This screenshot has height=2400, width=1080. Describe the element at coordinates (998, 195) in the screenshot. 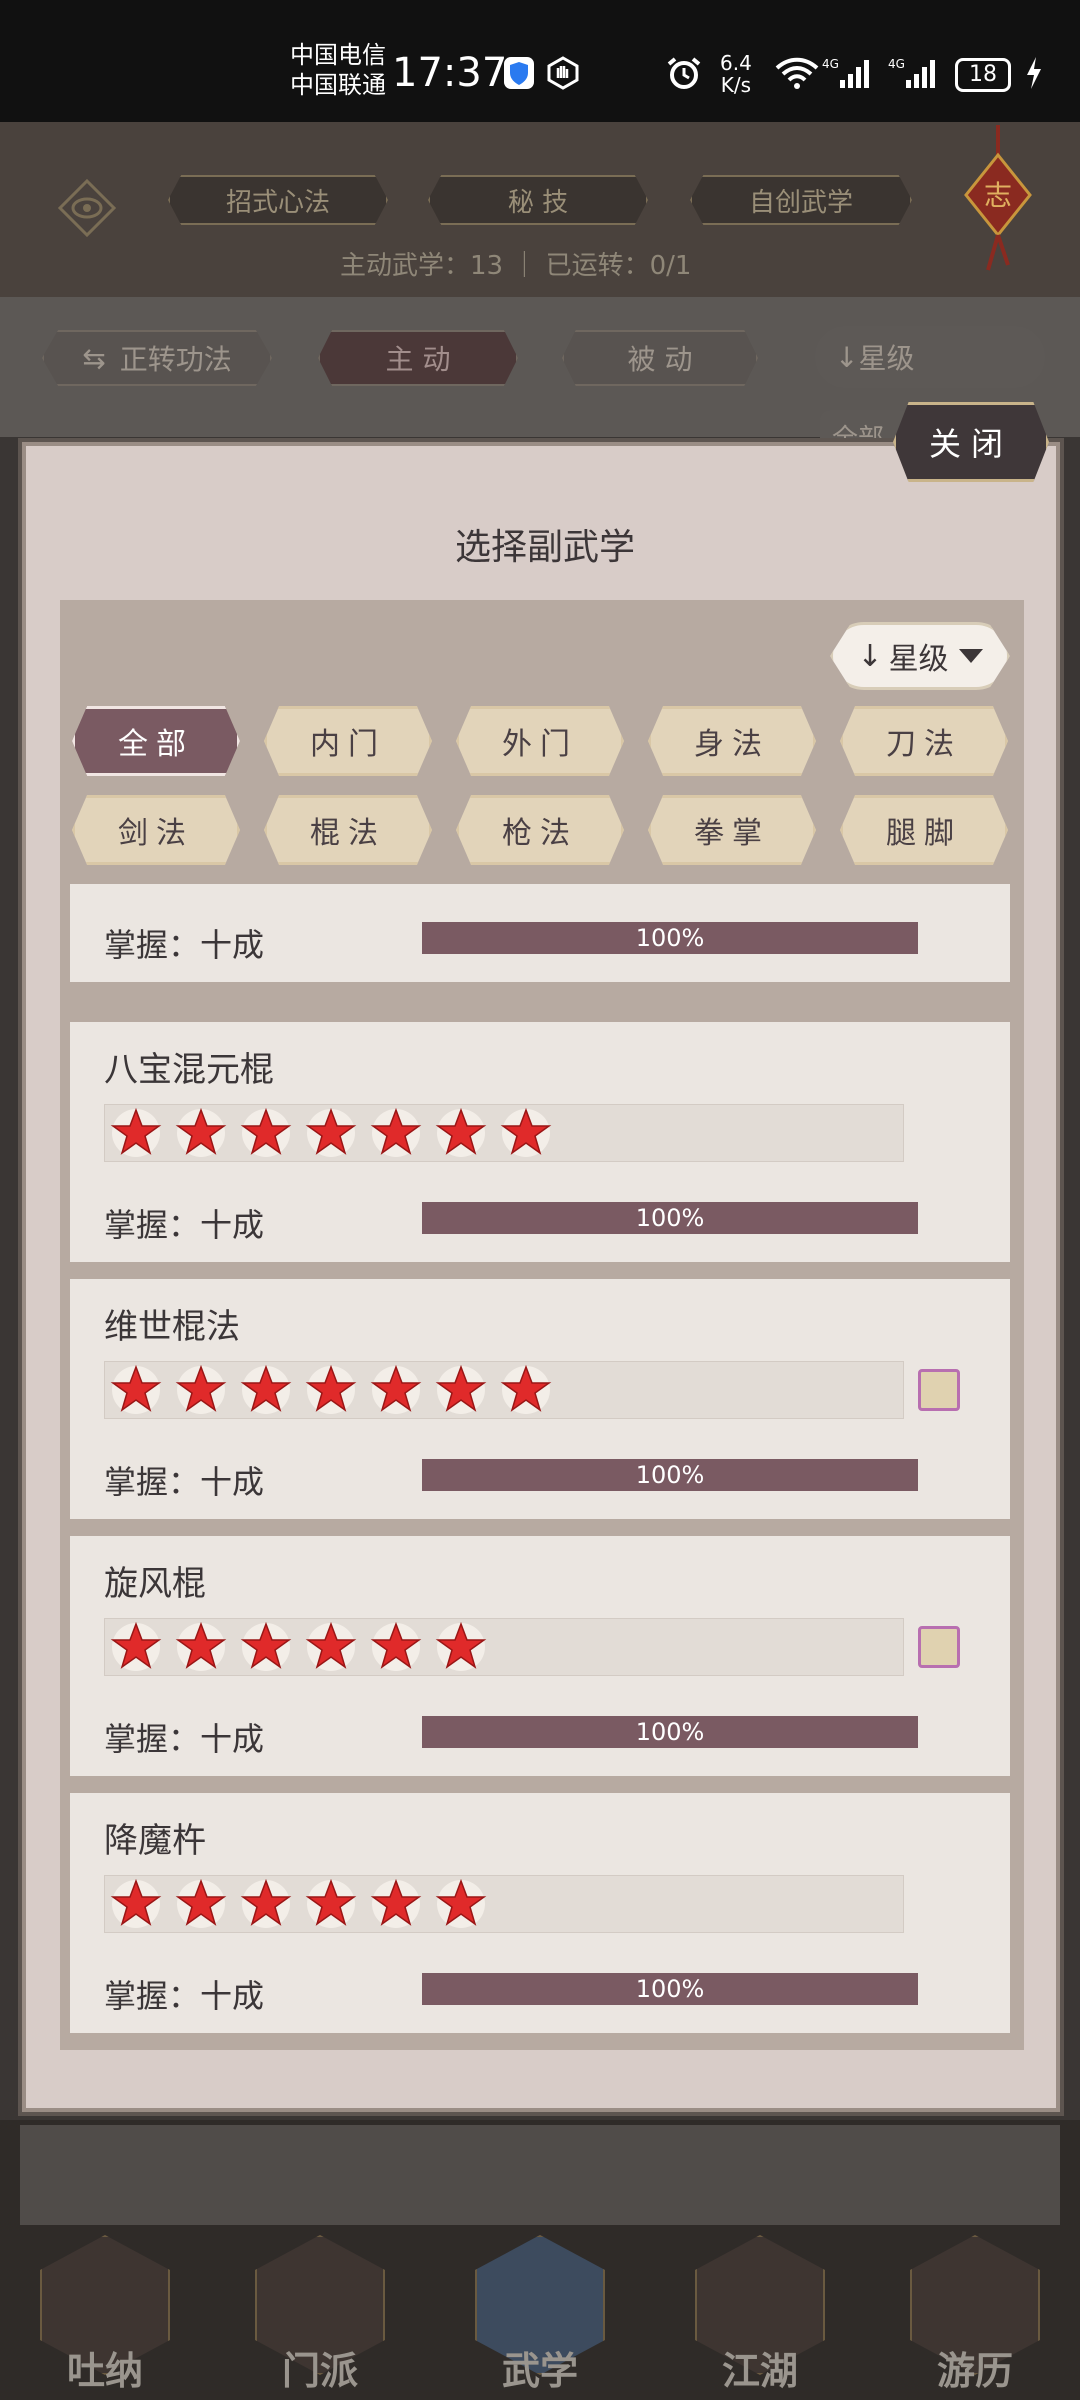

I see `svg-text: 志` at that location.